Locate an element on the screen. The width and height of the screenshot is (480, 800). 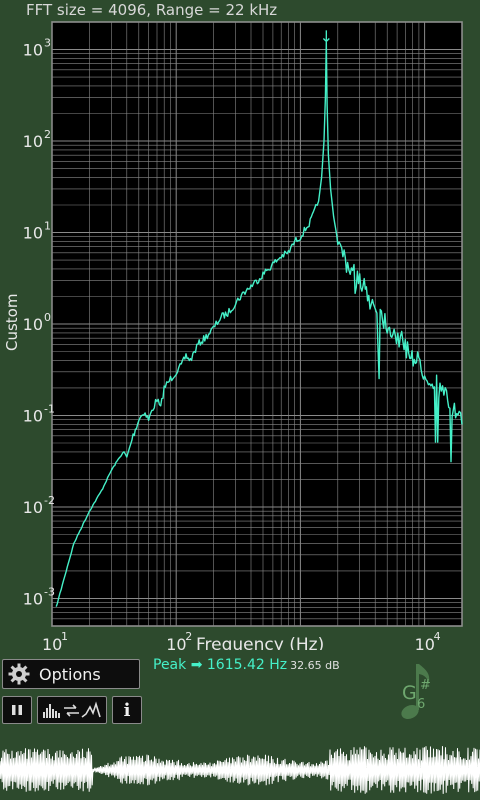
peak-frequency: Peak ➡ 1615.42 Hz is located at coordinates (220, 665).